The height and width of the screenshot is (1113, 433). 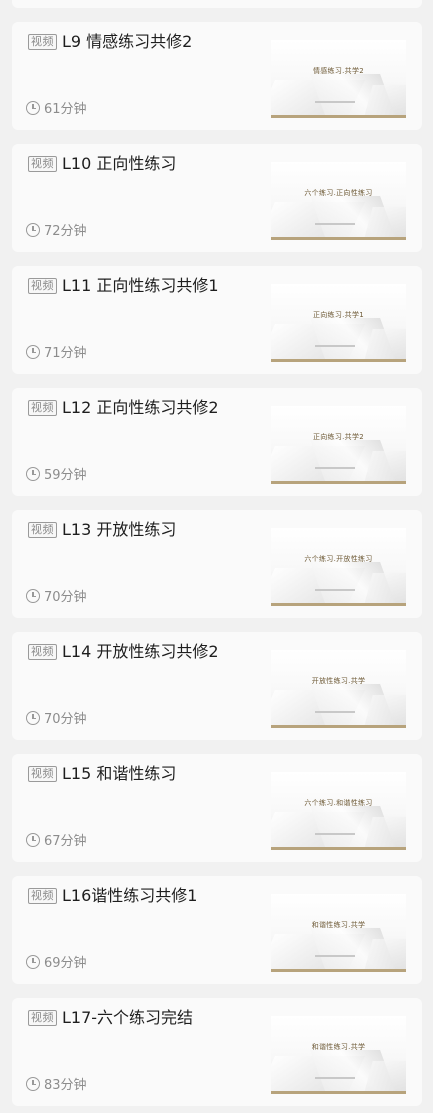 I want to click on lesson-card: 视频 L12 正向性练习共修2 59分钟 正向练习.共学2, so click(x=217, y=442).